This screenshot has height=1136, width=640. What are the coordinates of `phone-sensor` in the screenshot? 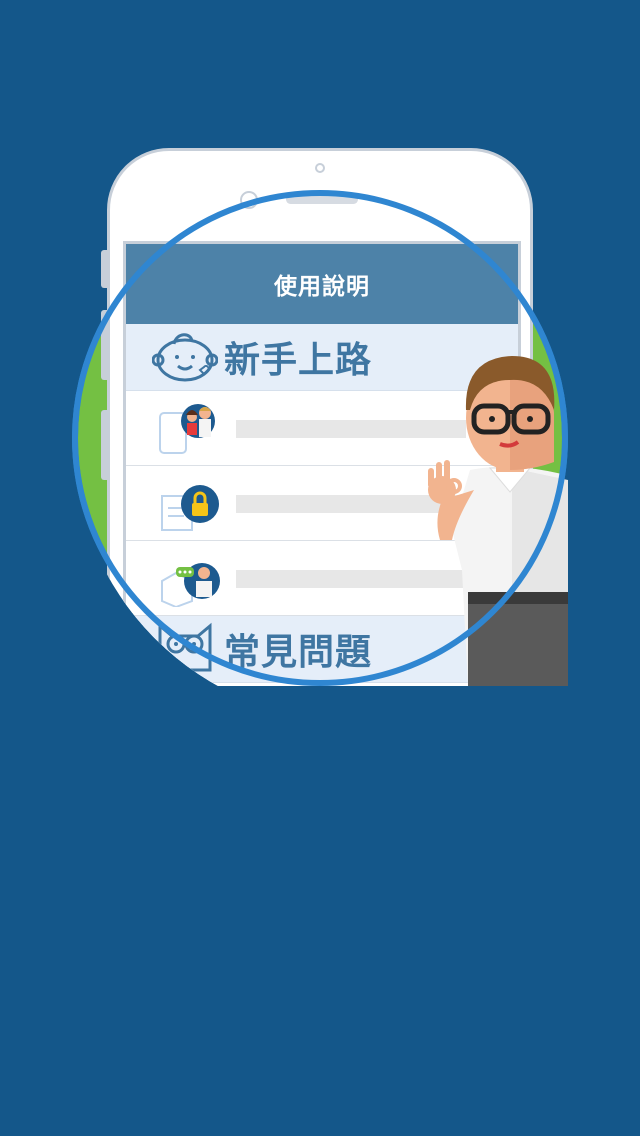 It's located at (249, 200).